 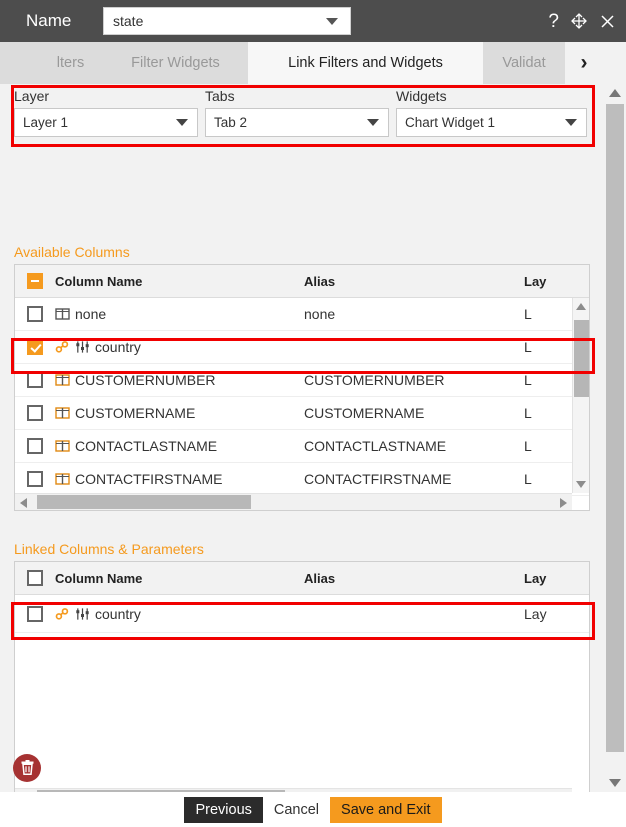 I want to click on layer-select-value: Layer 1, so click(x=46, y=122).